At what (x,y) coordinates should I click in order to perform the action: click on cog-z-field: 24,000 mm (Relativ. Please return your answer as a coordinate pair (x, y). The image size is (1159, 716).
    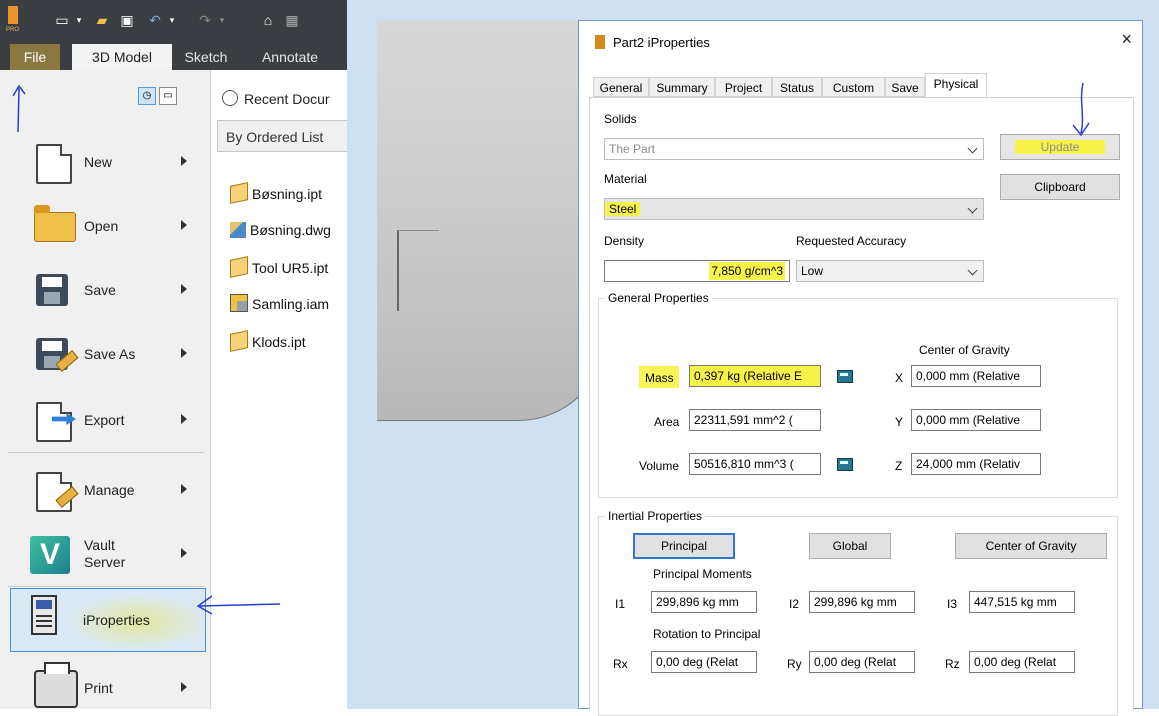
    Looking at the image, I should click on (976, 464).